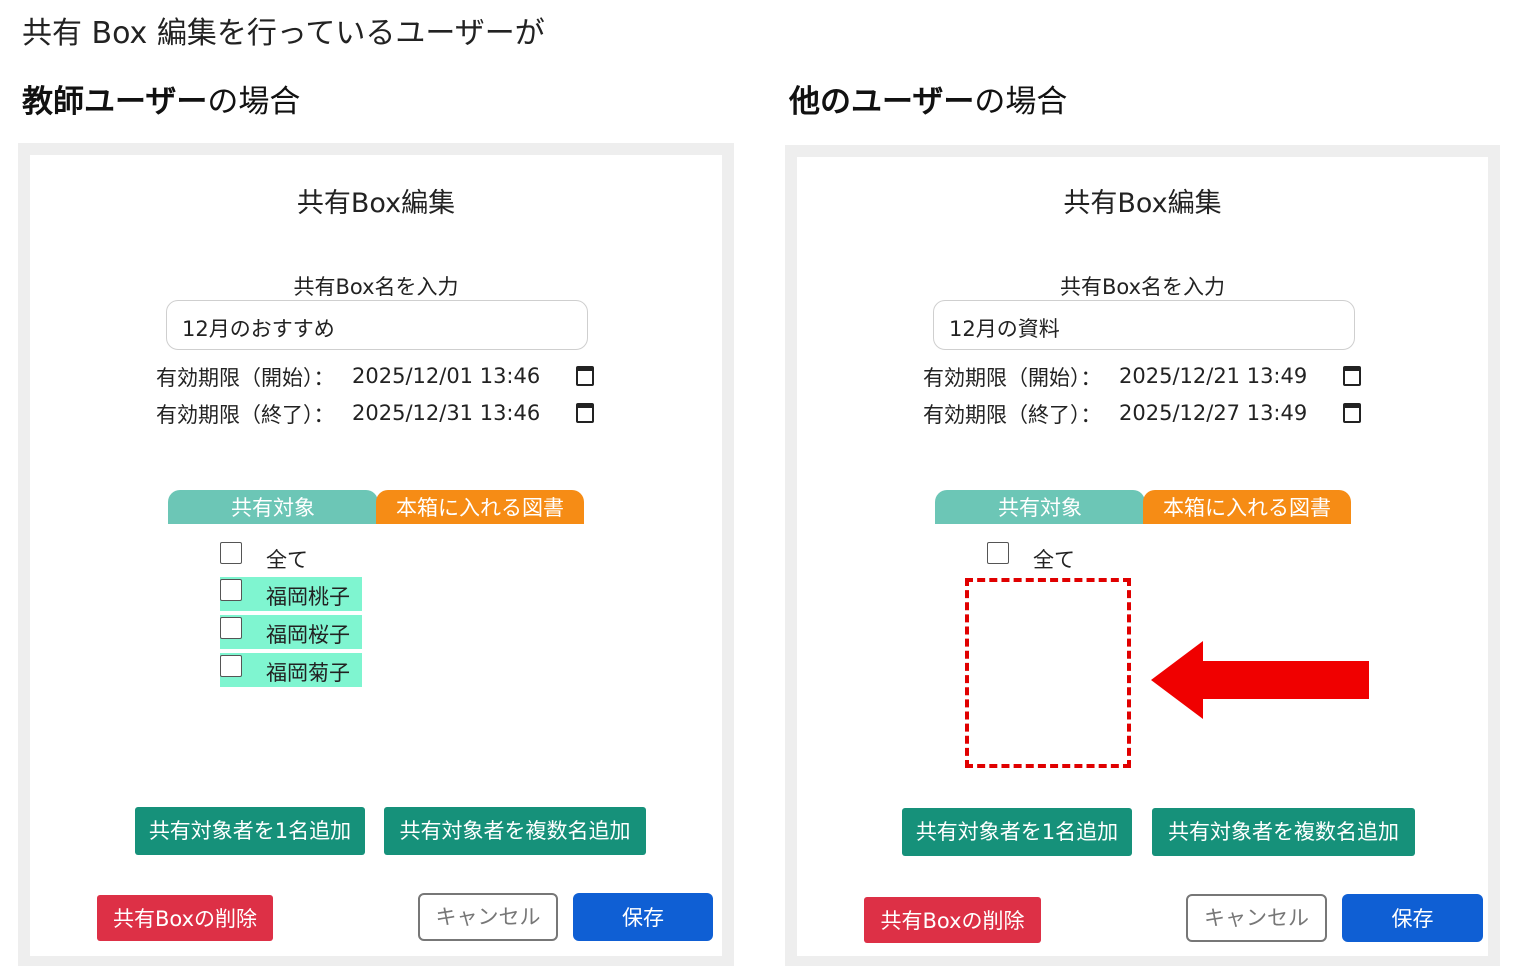 The image size is (1515, 976). I want to click on start-date-row: 有効期限（開始）： 2025/12/01 13:46, so click(376, 378).